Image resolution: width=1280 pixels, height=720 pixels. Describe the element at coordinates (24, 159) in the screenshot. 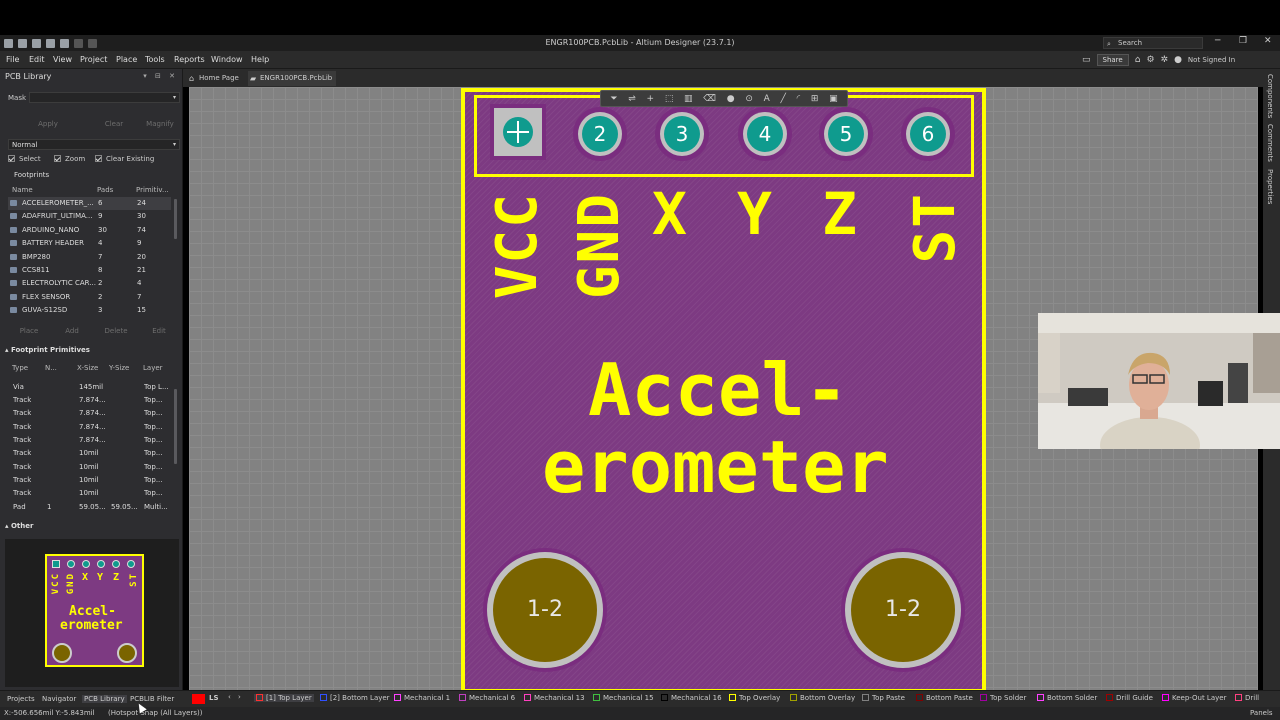

I see `select-checkbox: Select` at that location.